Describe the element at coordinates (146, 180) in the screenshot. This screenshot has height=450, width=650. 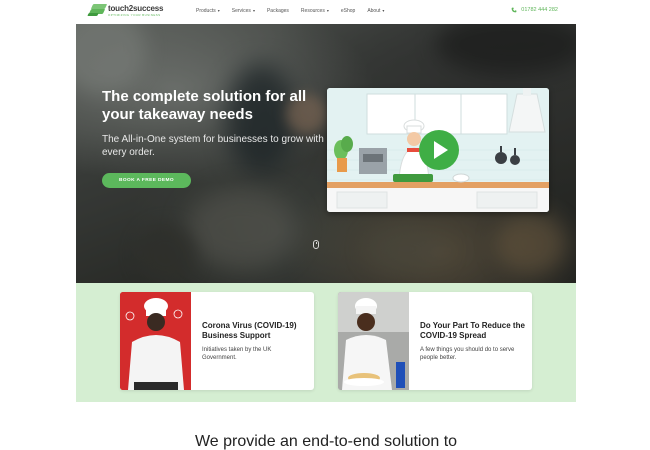
I see `book-demo-button: BOOK A FREE DEMO` at that location.